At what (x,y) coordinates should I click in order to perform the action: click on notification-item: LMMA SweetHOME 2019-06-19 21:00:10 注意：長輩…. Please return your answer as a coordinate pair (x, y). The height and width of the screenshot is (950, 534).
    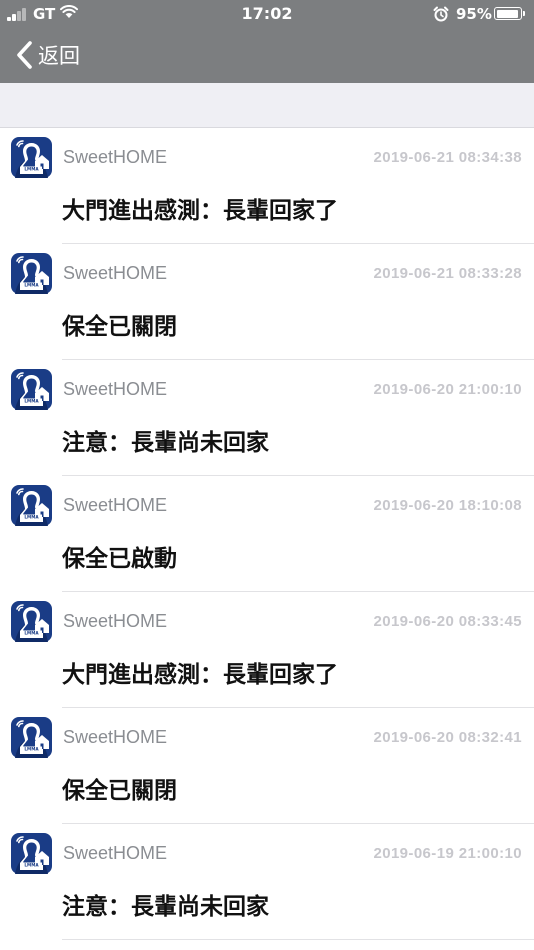
    Looking at the image, I should click on (267, 882).